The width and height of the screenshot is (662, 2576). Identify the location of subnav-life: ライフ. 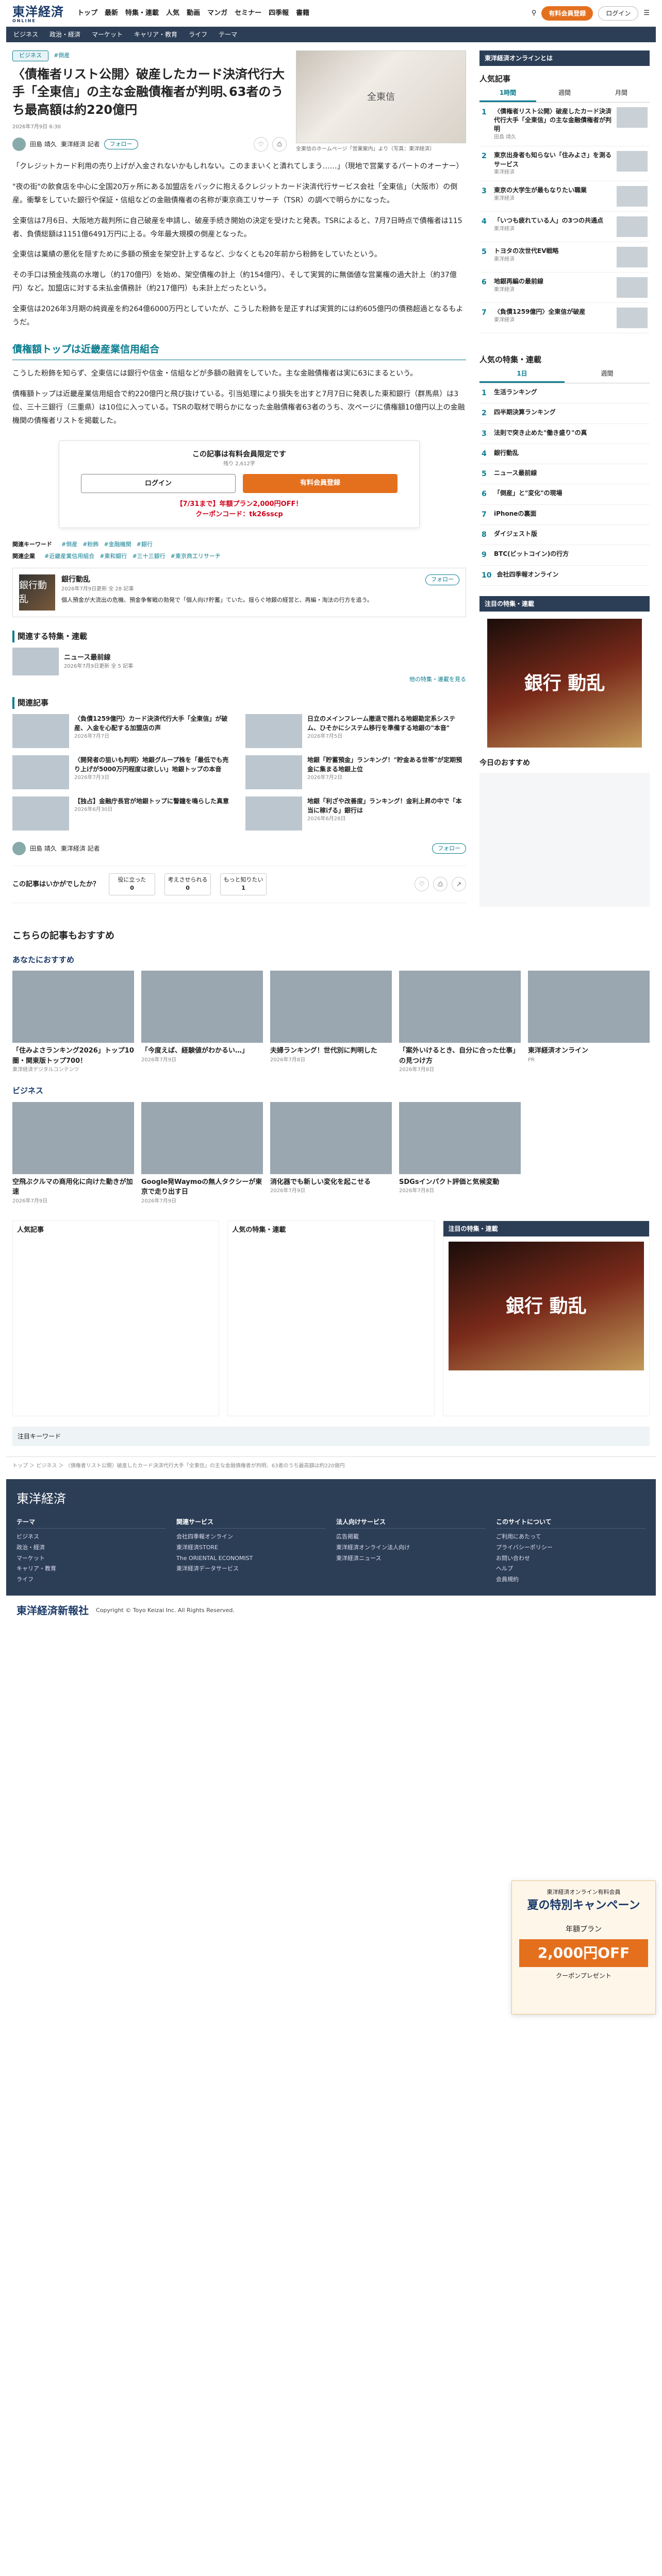
(198, 35).